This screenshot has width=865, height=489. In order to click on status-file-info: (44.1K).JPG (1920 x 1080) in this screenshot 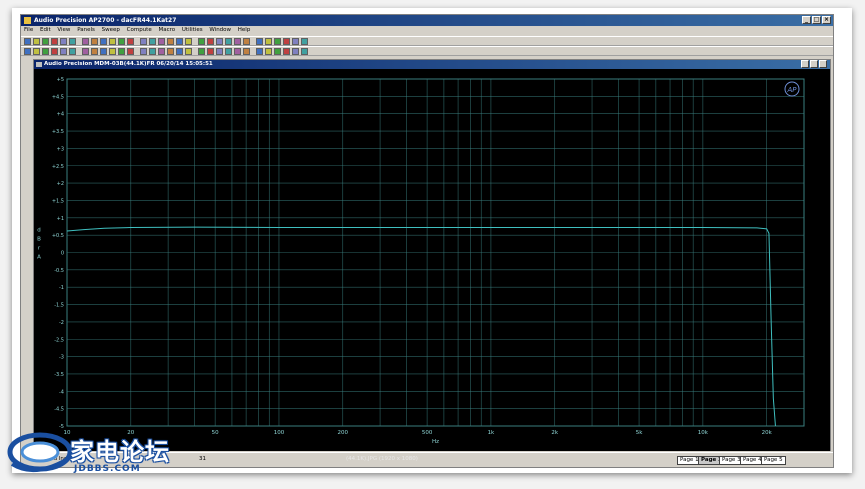, I will do `click(382, 459)`.